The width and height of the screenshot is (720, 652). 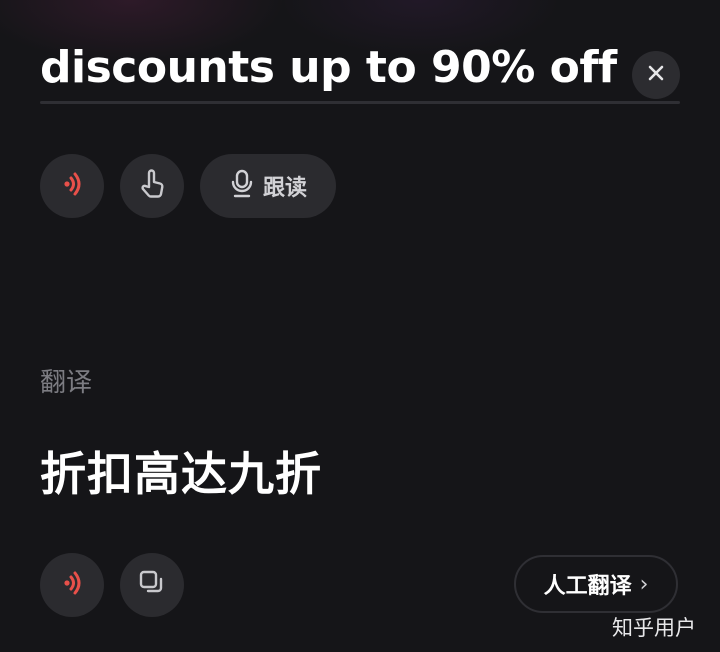 I want to click on source-text-input, so click(x=330, y=67).